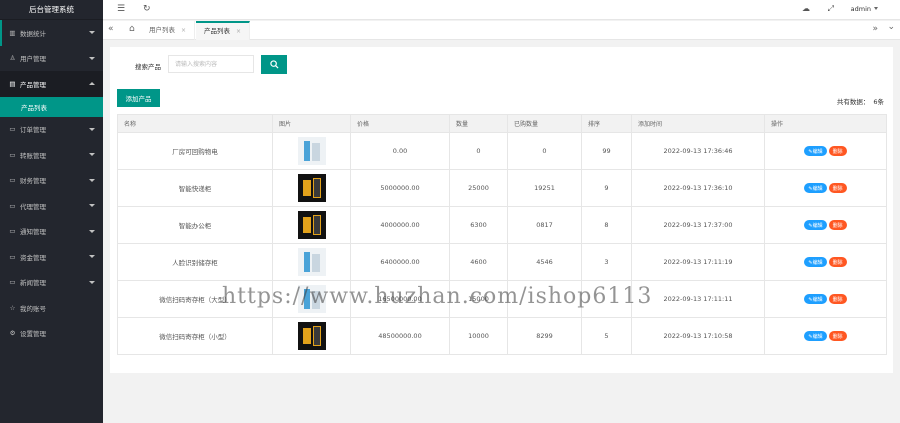 This screenshot has width=900, height=423. I want to click on tab-next-icon: », so click(875, 29).